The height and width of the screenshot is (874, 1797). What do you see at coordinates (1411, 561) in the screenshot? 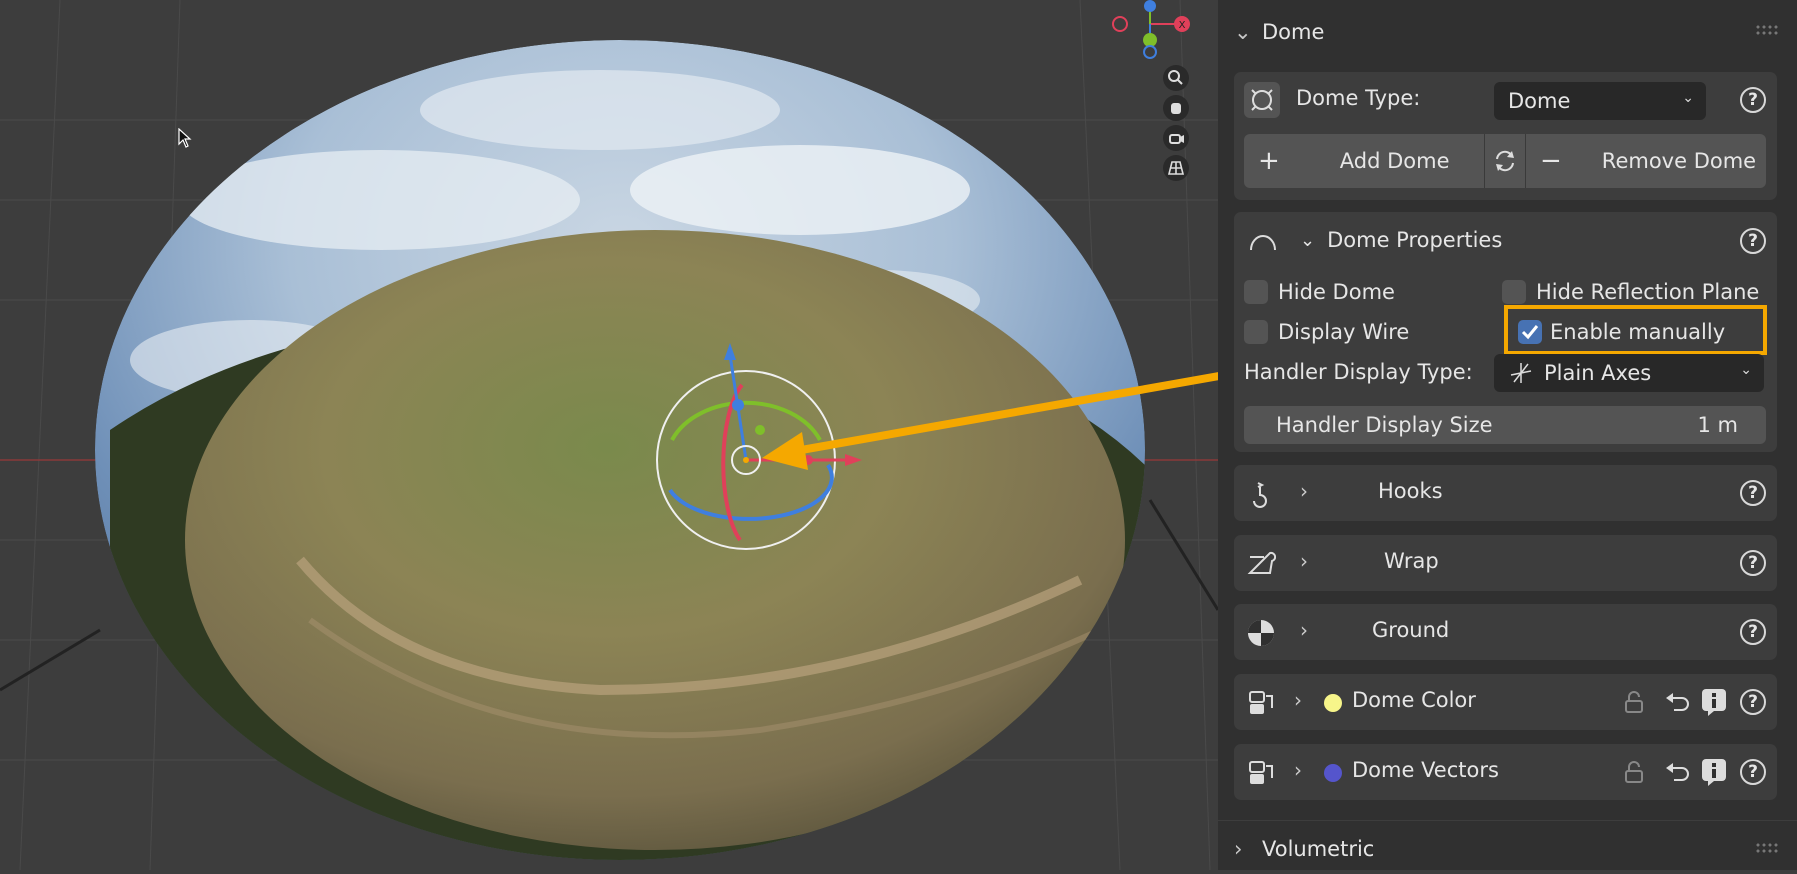
I see `wrap-title: Wrap` at bounding box center [1411, 561].